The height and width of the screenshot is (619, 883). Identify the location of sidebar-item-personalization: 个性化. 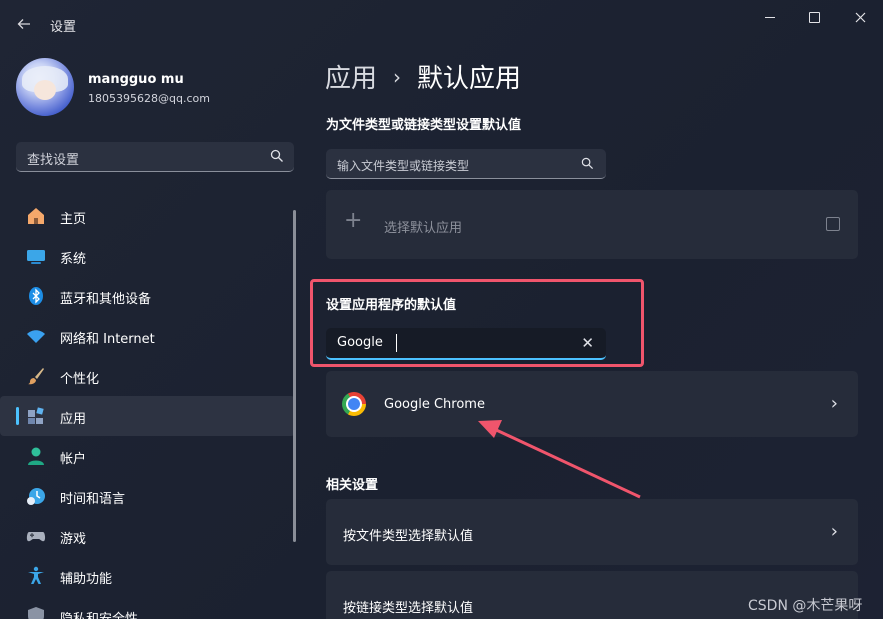
(147, 376).